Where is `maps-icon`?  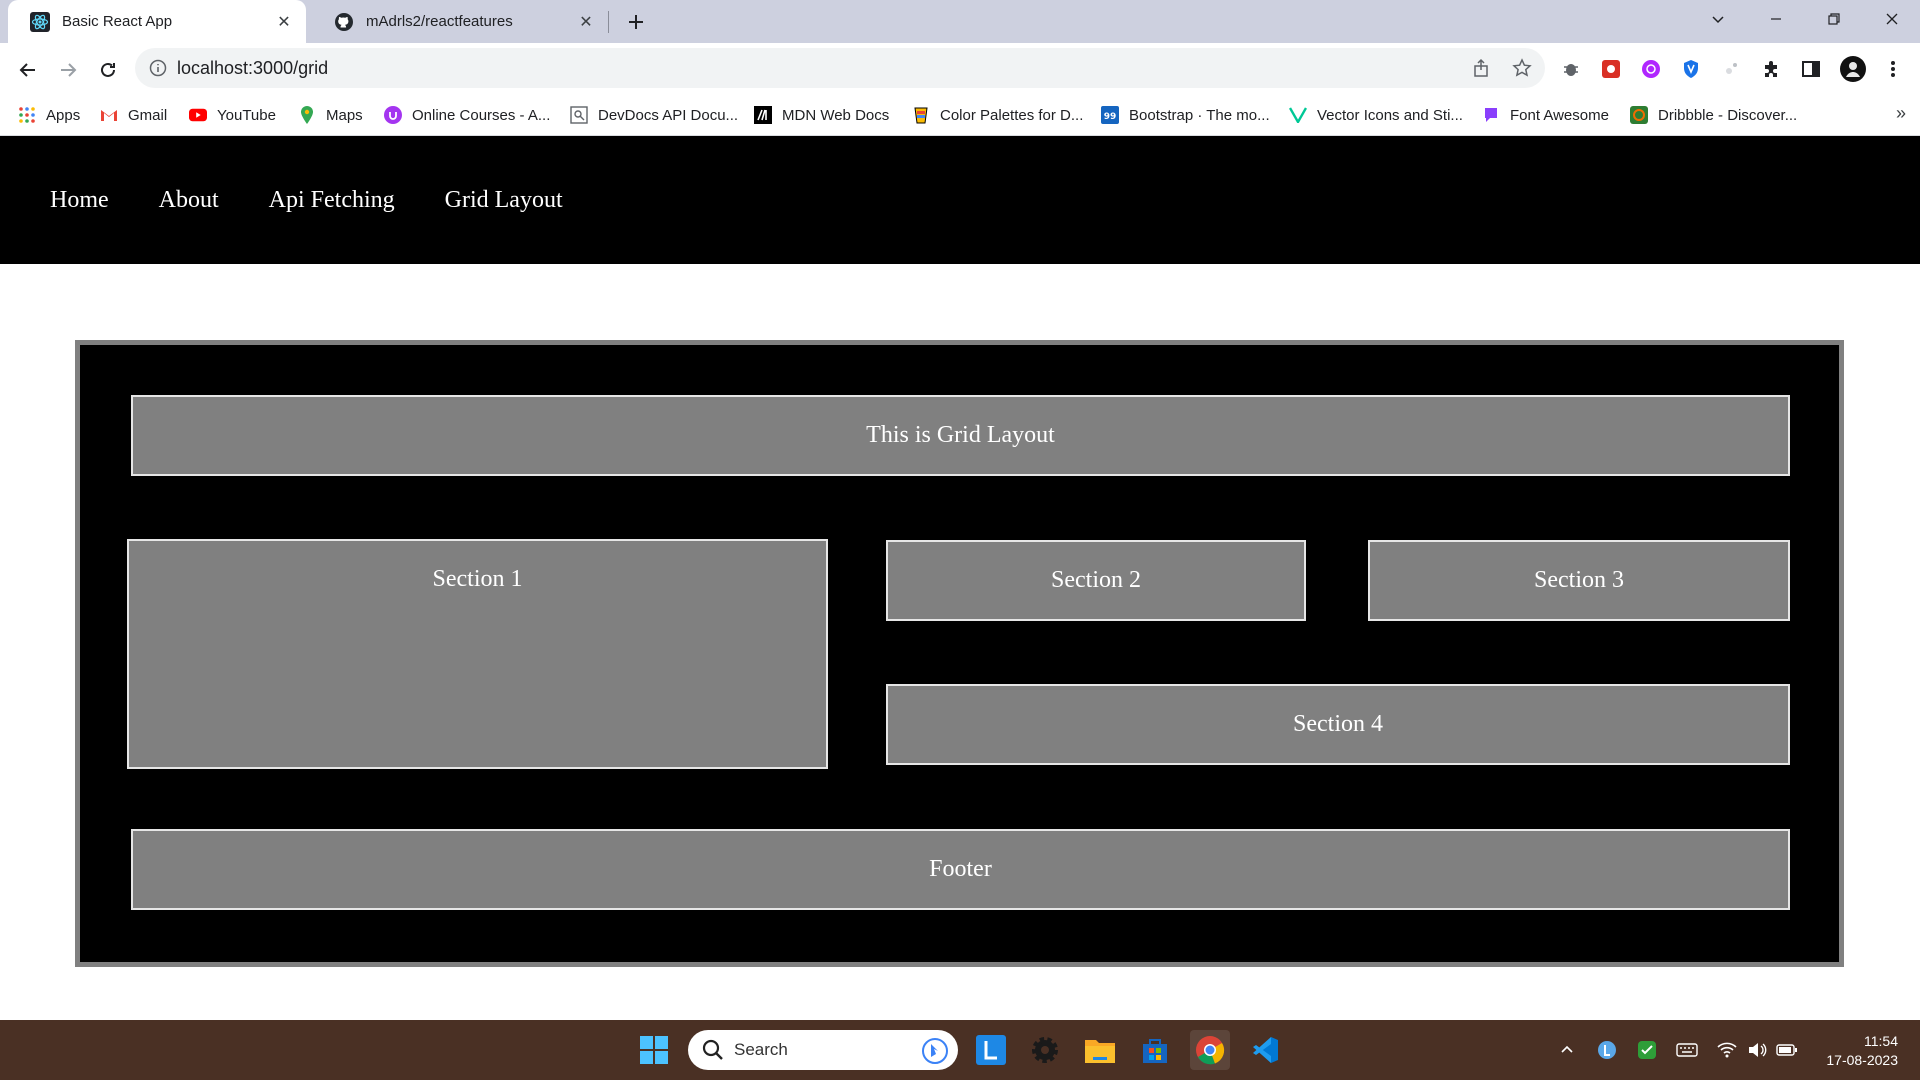 maps-icon is located at coordinates (307, 115).